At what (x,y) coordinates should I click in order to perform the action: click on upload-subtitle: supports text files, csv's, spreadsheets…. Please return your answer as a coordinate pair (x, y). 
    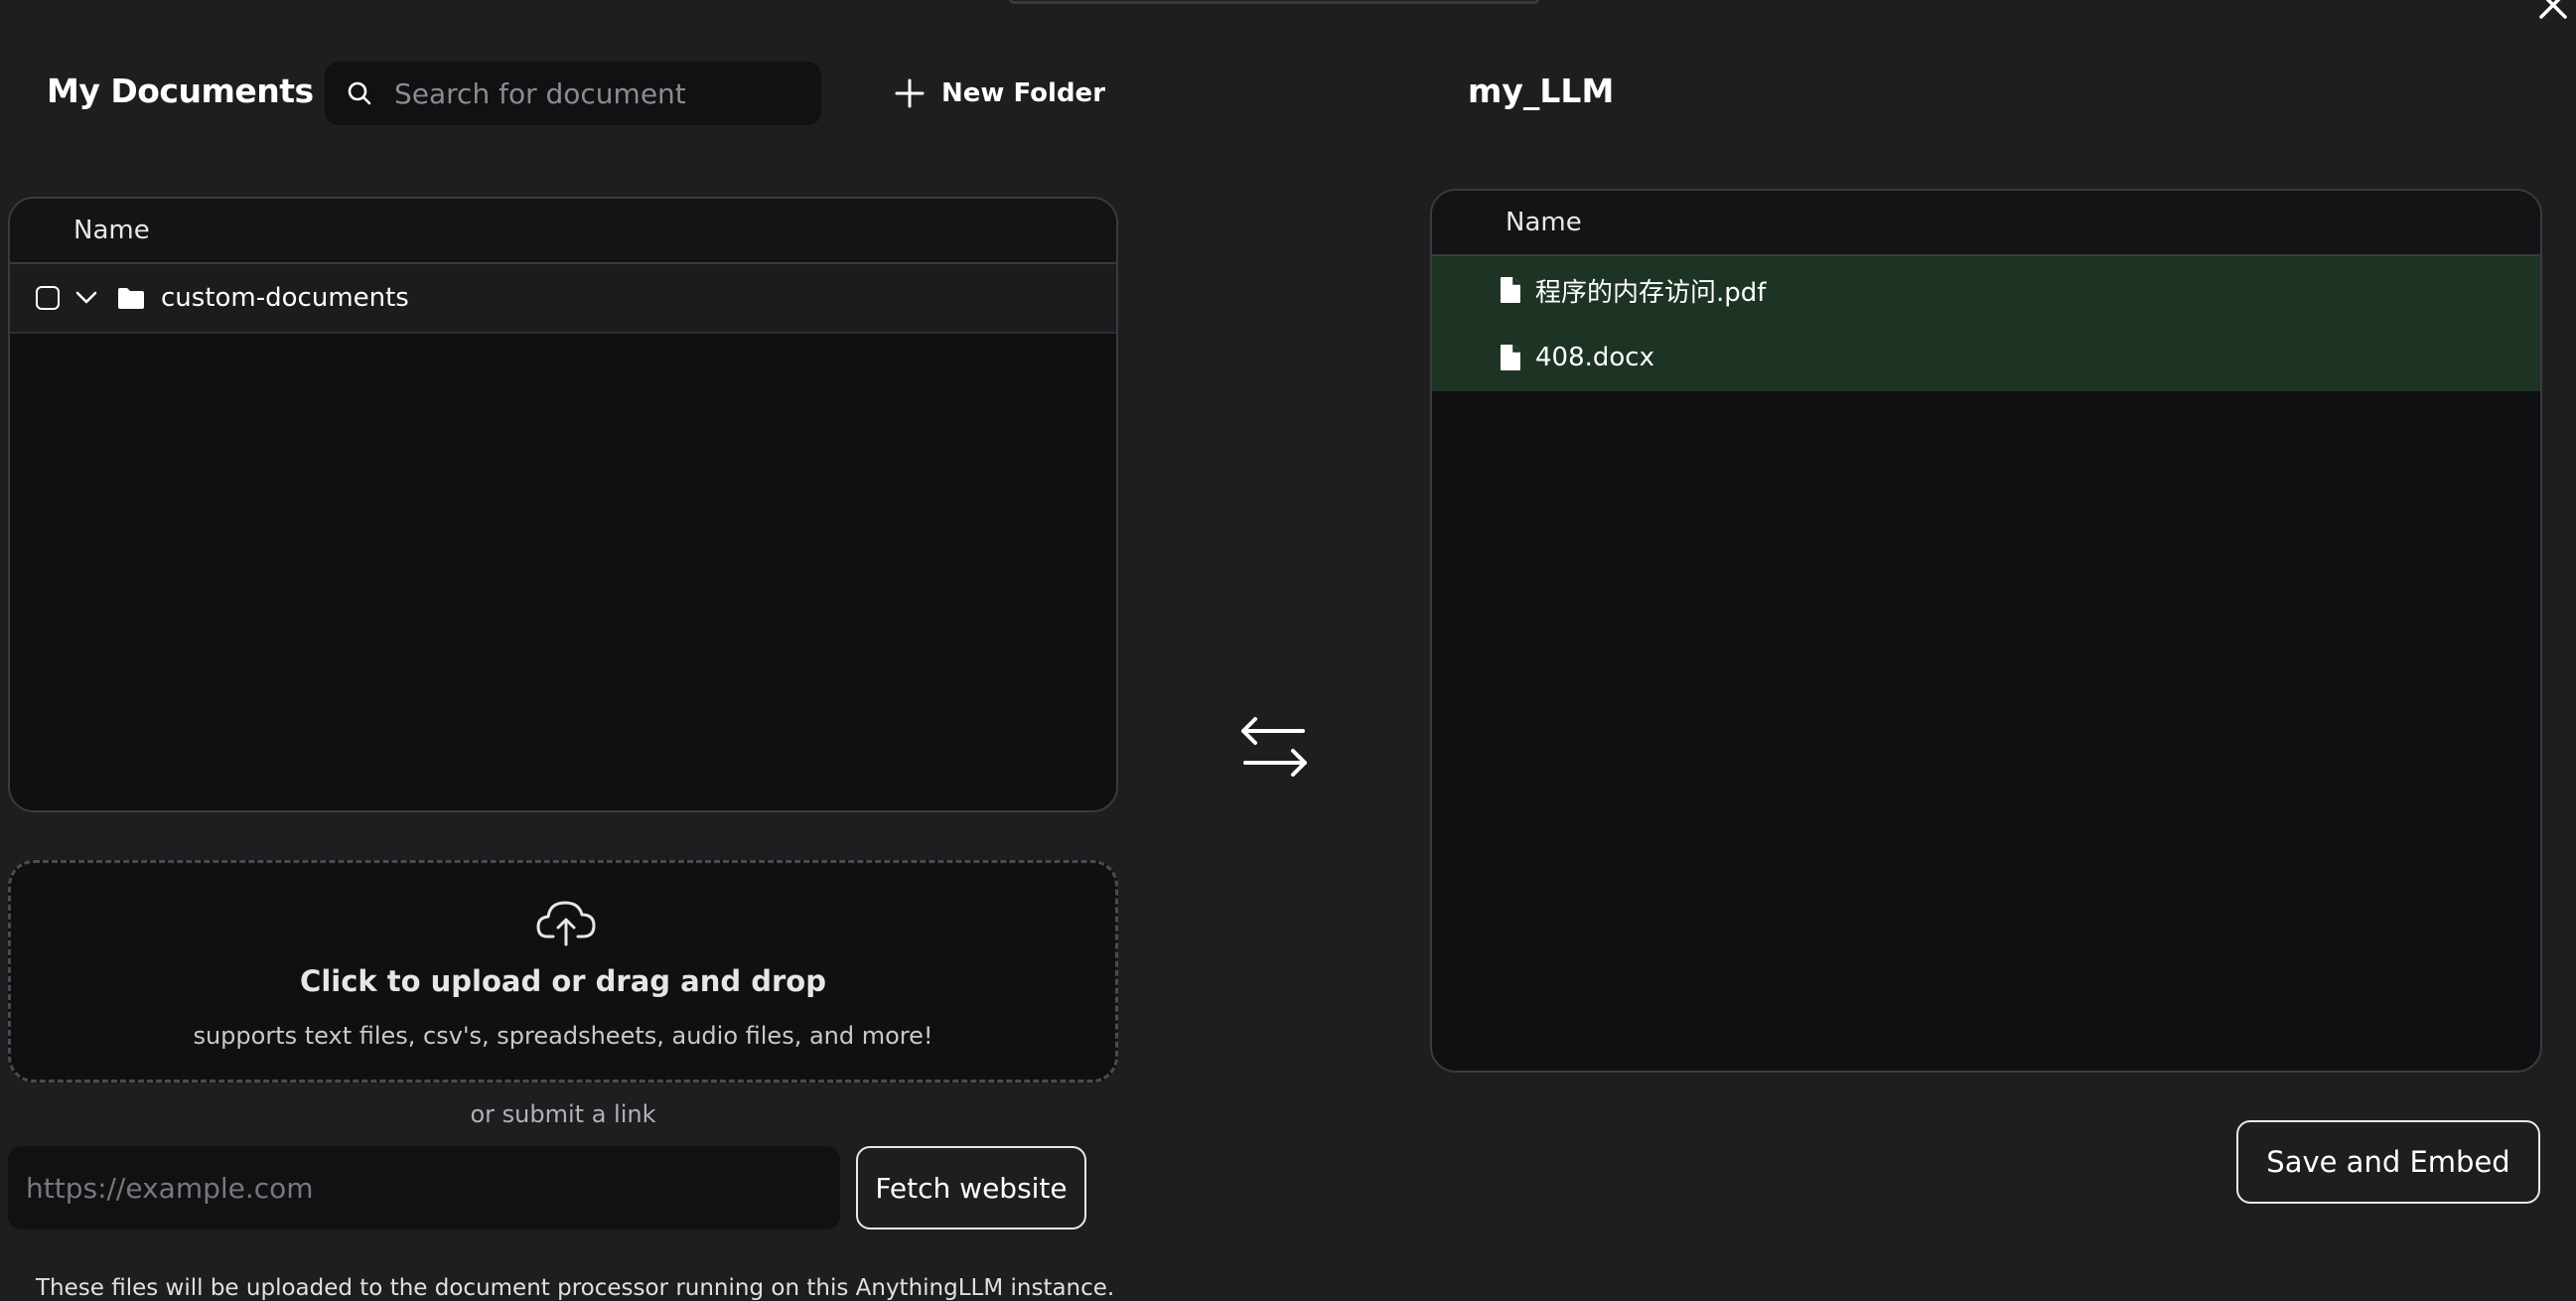
    Looking at the image, I should click on (563, 1036).